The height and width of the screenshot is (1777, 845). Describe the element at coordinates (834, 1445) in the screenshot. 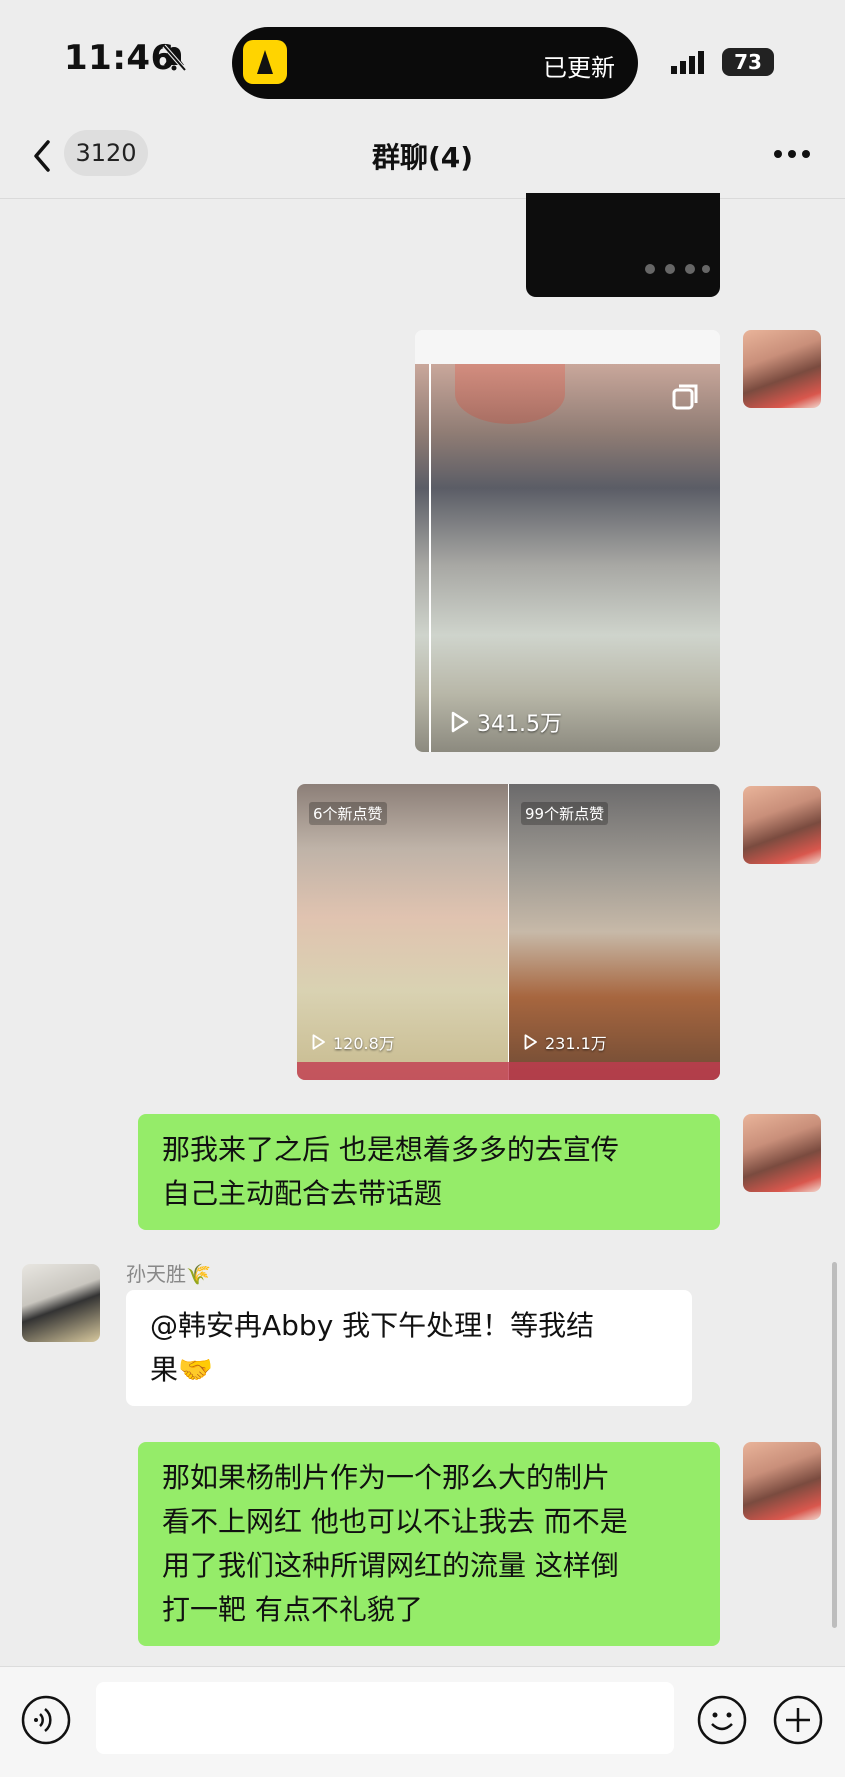

I see `chat-scrollbar` at that location.